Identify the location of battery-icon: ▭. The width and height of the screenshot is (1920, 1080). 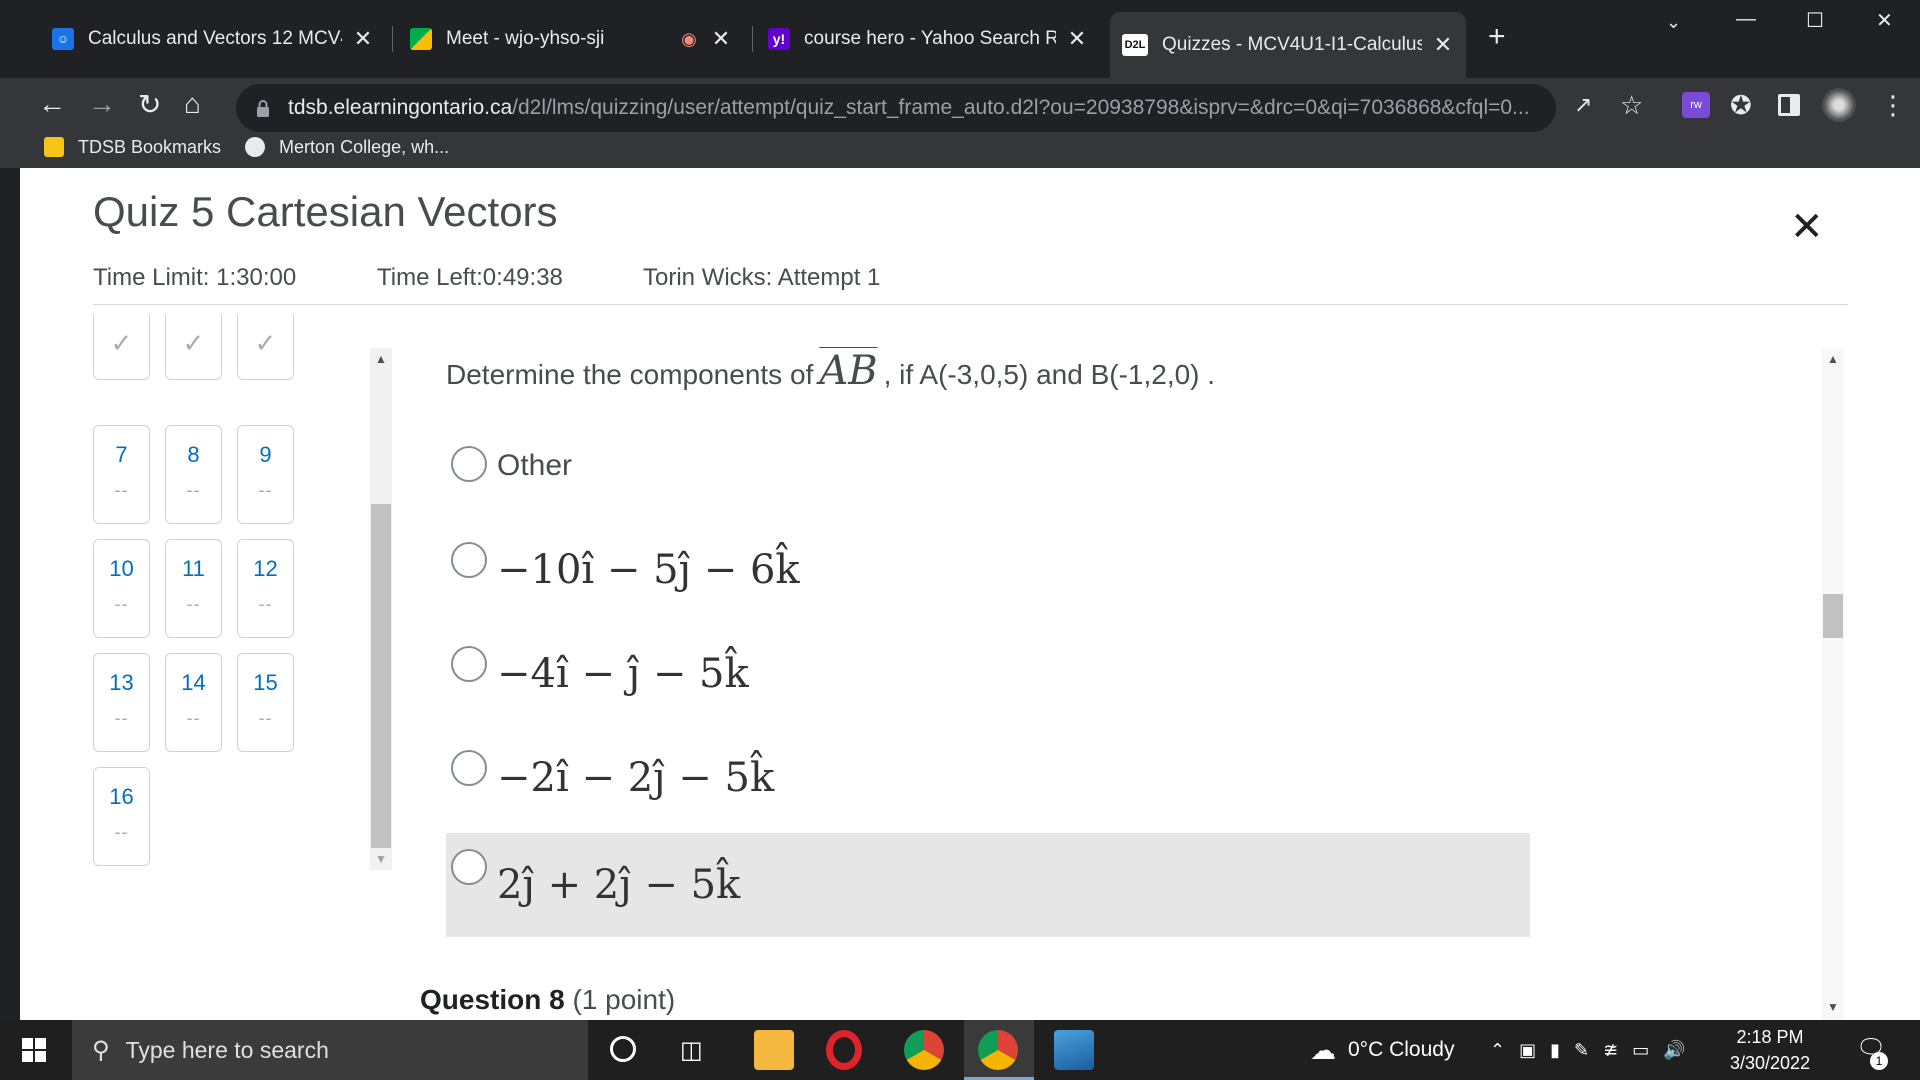
(1640, 1050).